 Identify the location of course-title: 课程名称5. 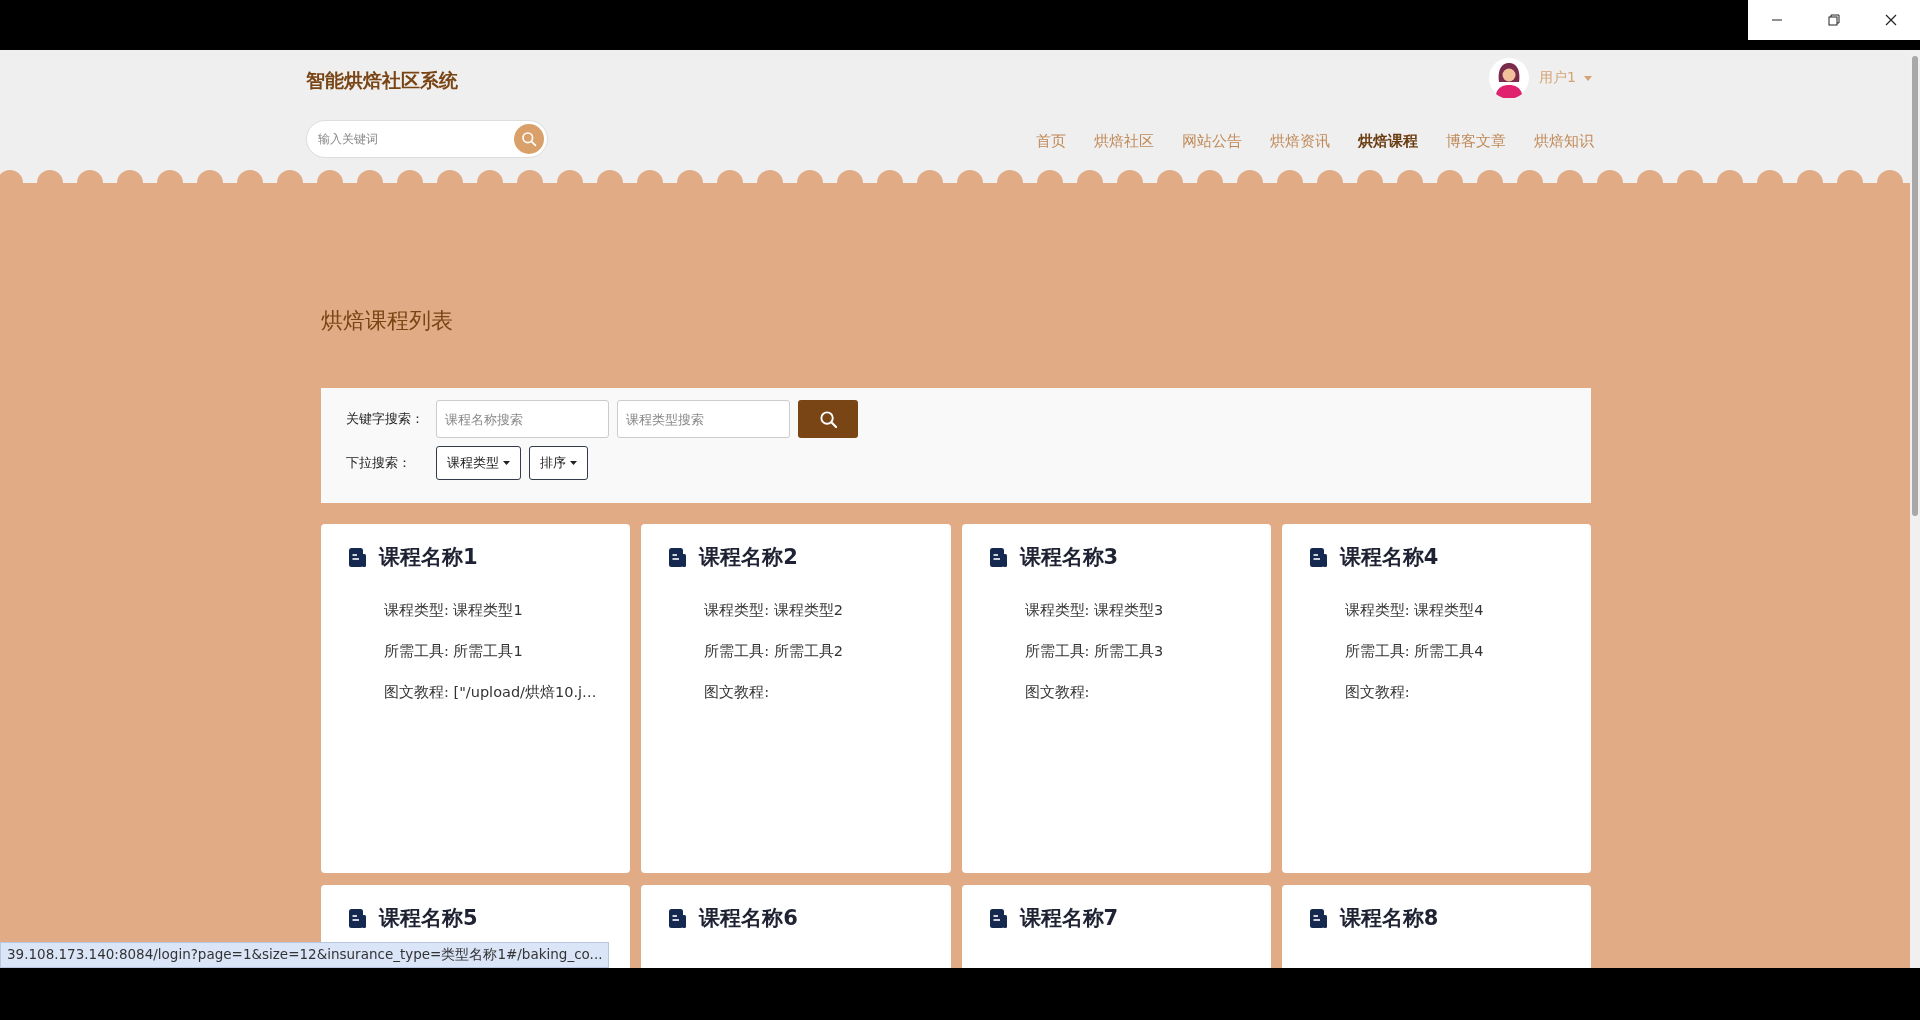
(428, 918).